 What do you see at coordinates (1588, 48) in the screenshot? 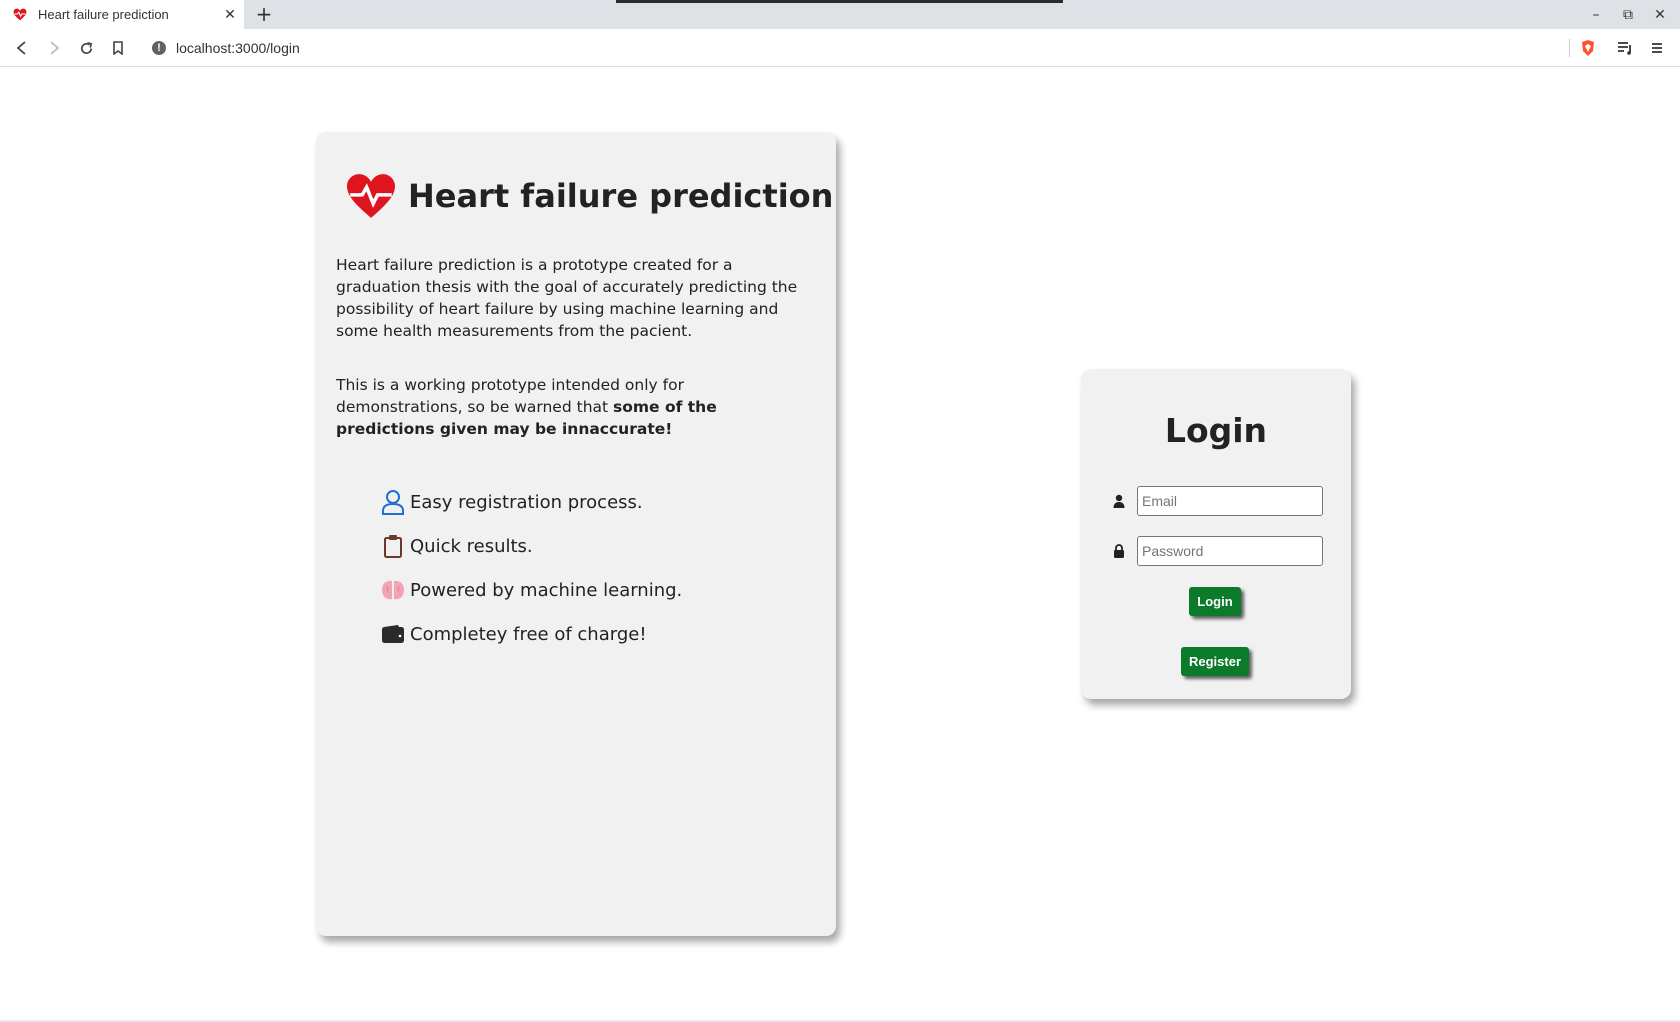
I see `brave-shields-icon` at bounding box center [1588, 48].